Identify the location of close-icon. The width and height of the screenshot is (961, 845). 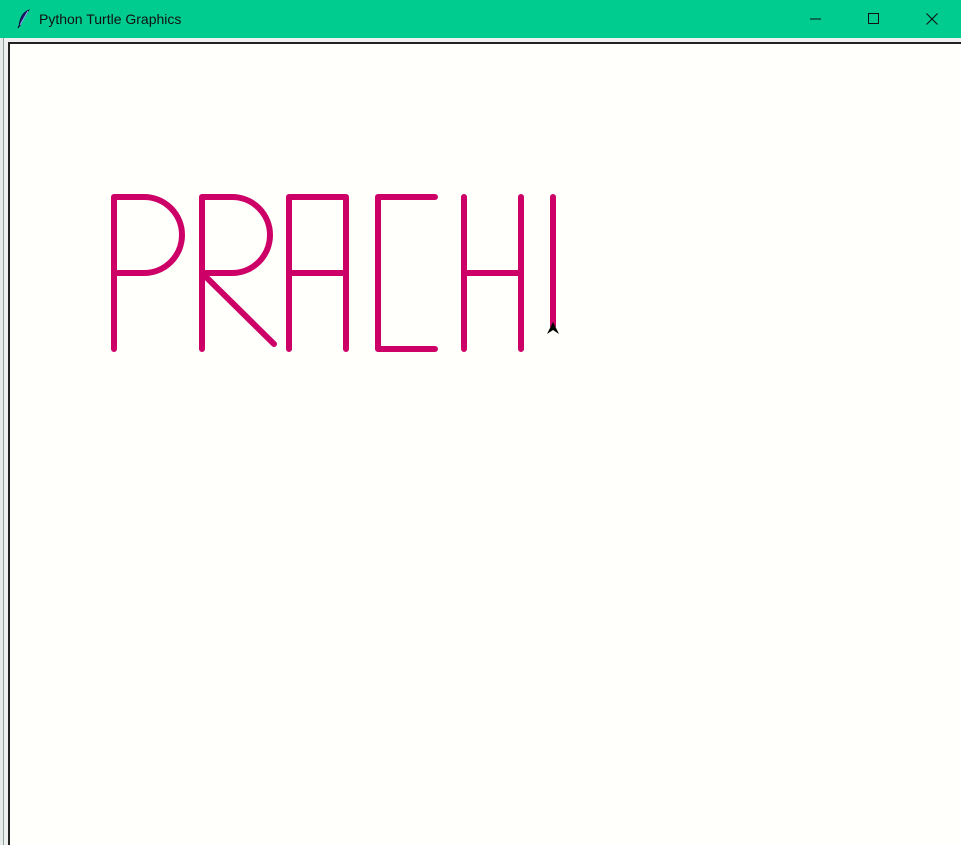
(932, 19).